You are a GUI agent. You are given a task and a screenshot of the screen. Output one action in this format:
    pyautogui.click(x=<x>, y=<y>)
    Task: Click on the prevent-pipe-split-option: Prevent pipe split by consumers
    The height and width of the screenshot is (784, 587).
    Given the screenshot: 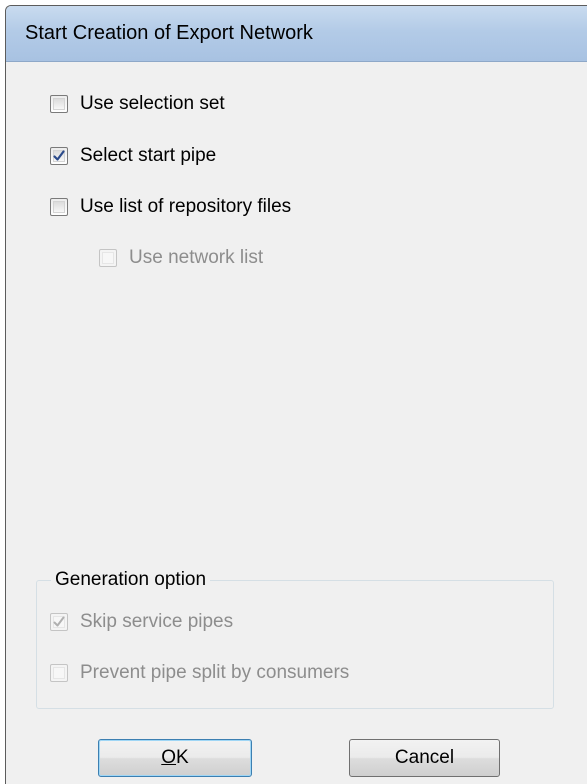 What is the action you would take?
    pyautogui.click(x=199, y=673)
    